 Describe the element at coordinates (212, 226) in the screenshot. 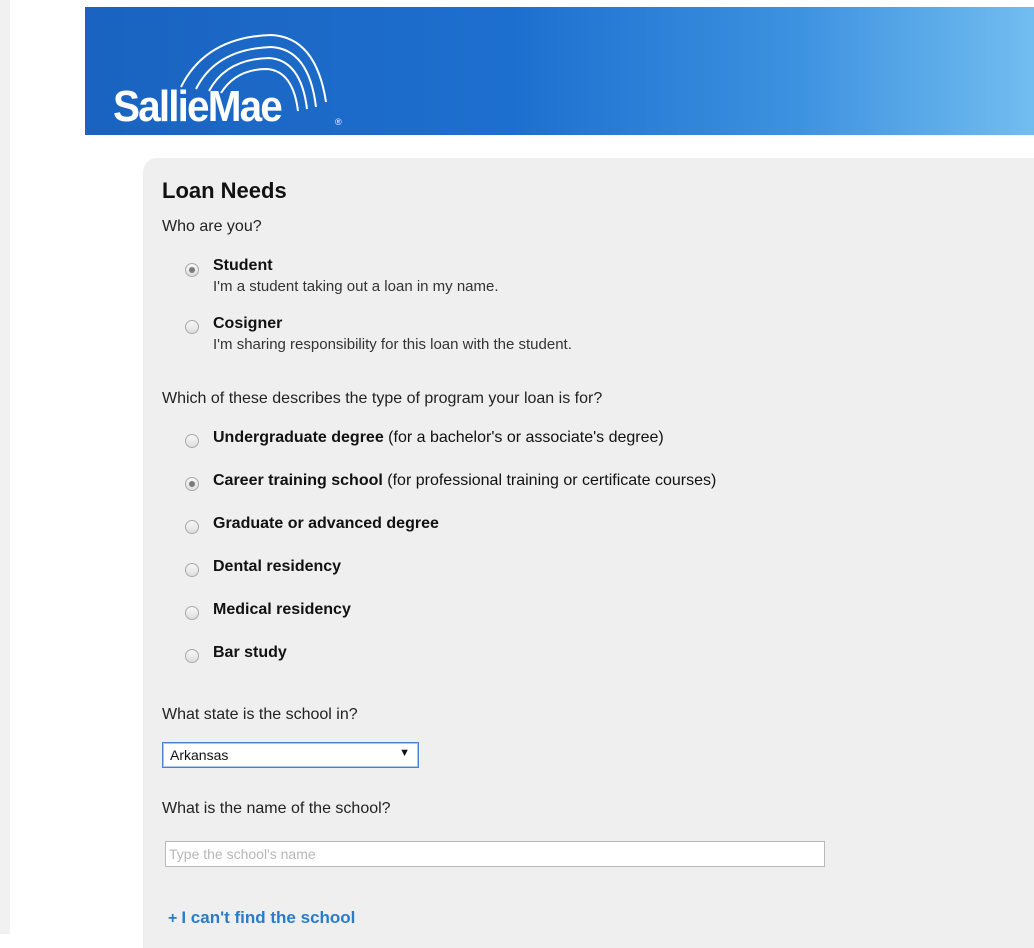

I see `who-question: Who are you?` at that location.